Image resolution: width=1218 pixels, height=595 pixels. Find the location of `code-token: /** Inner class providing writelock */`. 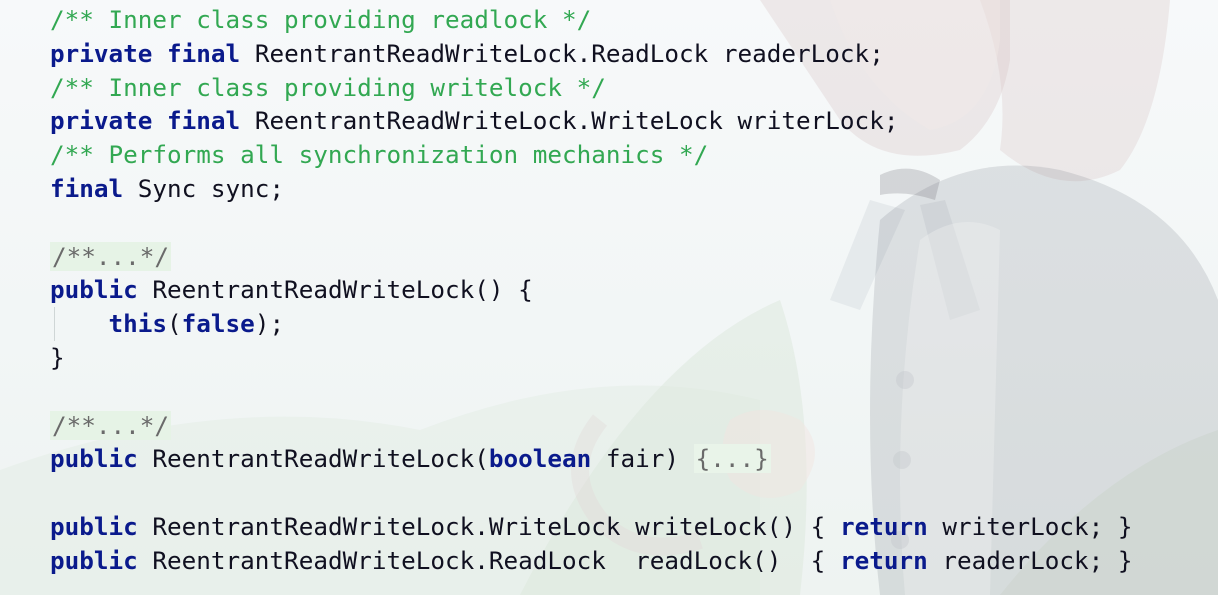

code-token: /** Inner class providing writelock */ is located at coordinates (328, 87).